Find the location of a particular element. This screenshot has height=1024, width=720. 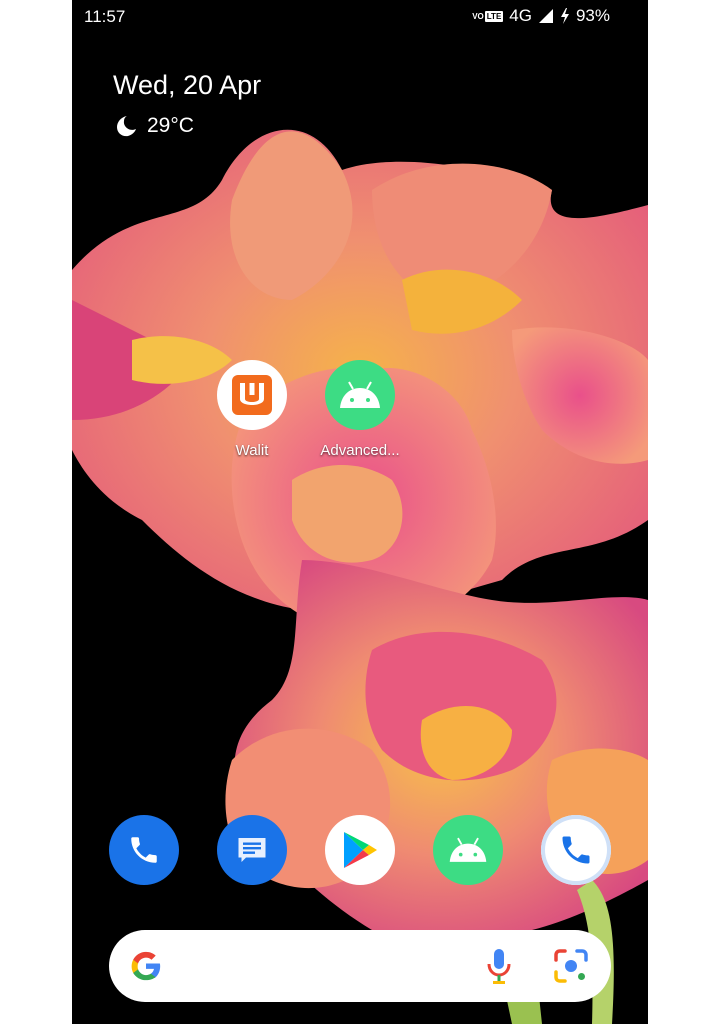

message-icon is located at coordinates (252, 850).